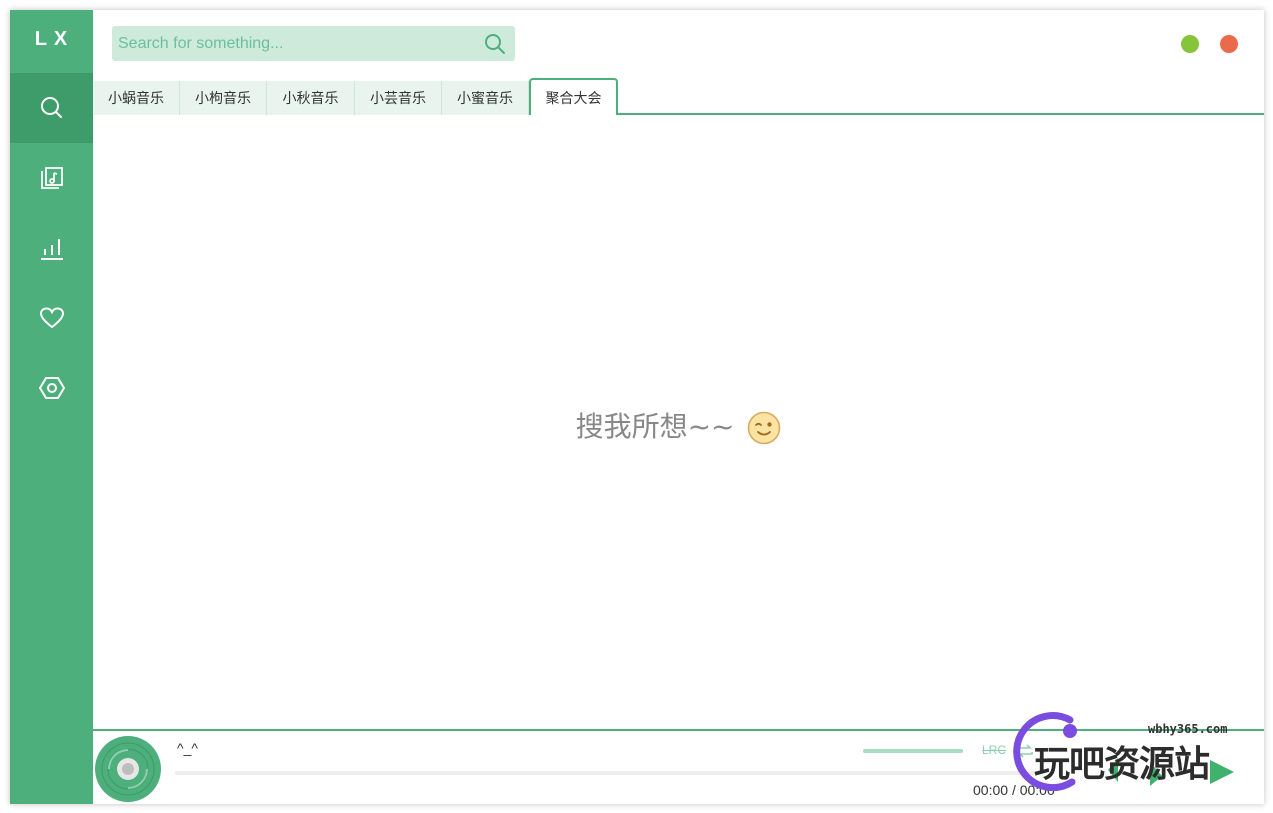  I want to click on heart-icon, so click(51, 318).